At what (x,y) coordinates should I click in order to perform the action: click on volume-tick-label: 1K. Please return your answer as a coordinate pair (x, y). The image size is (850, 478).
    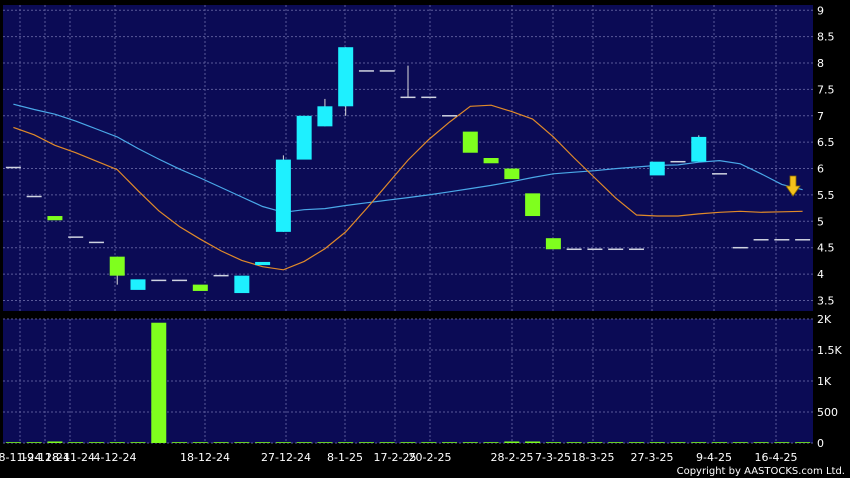
    Looking at the image, I should click on (824, 381).